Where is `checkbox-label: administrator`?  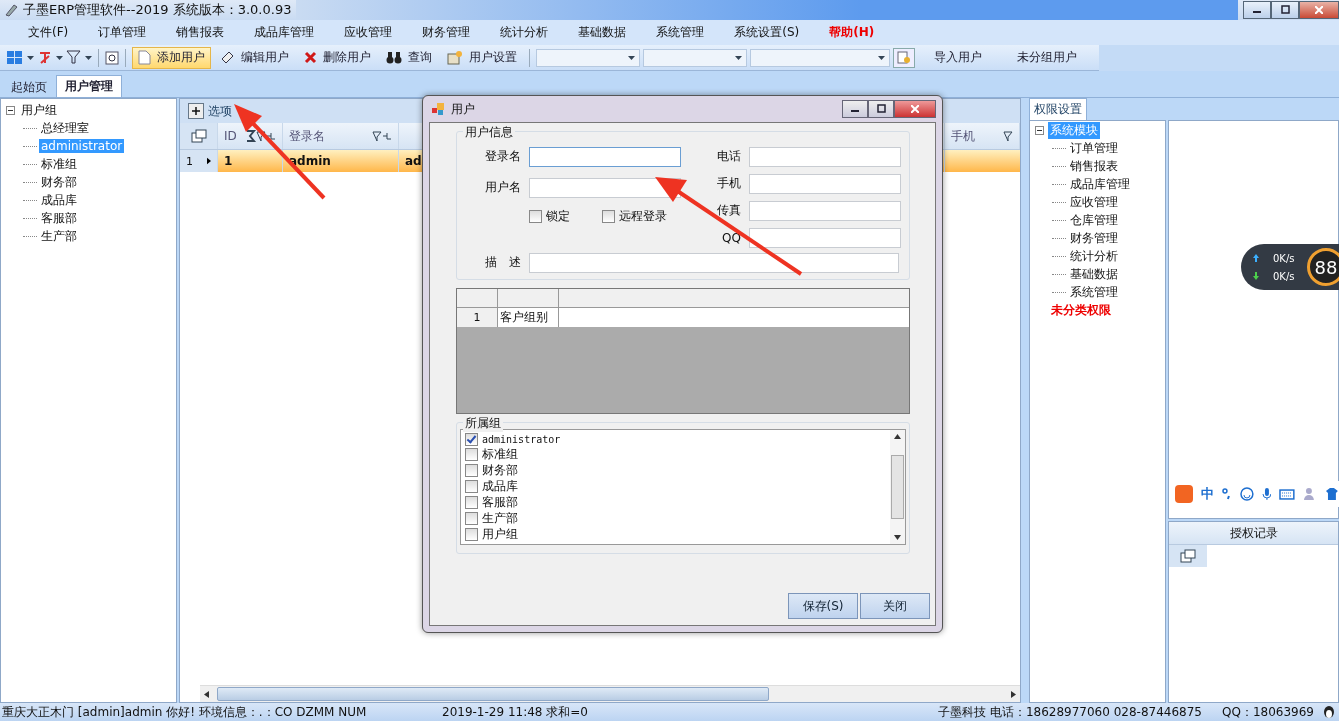 checkbox-label: administrator is located at coordinates (521, 439).